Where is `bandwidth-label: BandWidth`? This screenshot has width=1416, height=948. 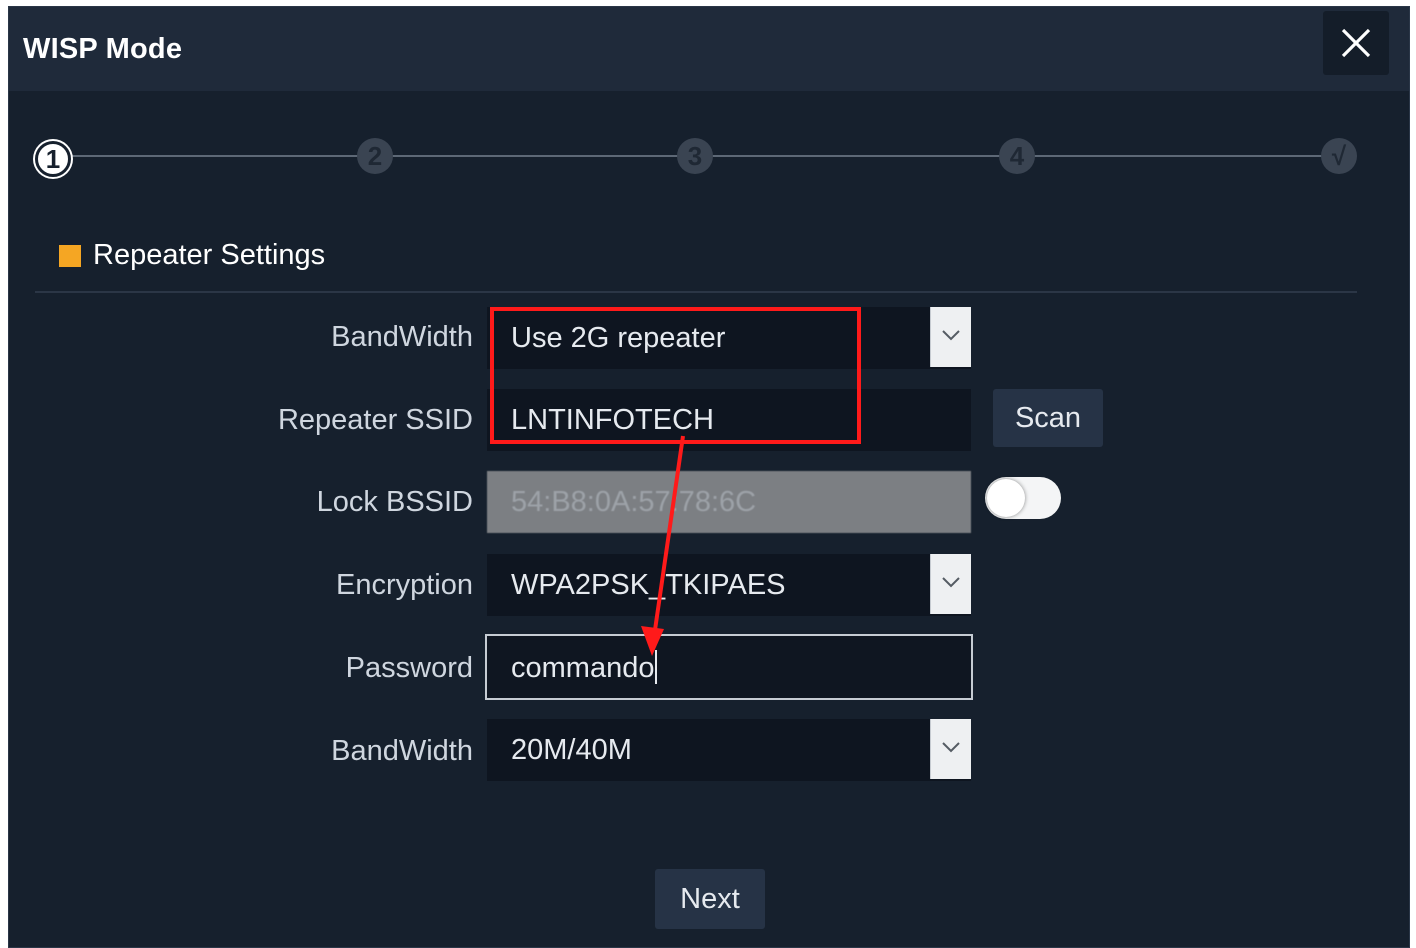 bandwidth-label: BandWidth is located at coordinates (402, 751).